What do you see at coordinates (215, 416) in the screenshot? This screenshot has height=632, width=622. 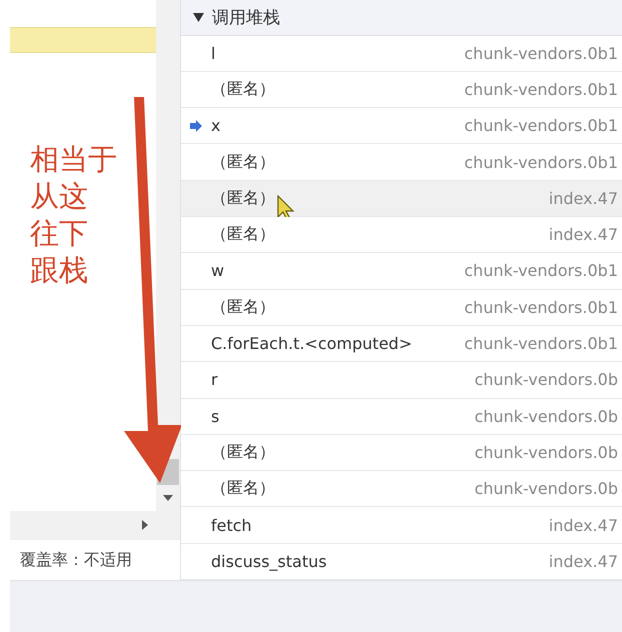 I see `frame-name: s` at bounding box center [215, 416].